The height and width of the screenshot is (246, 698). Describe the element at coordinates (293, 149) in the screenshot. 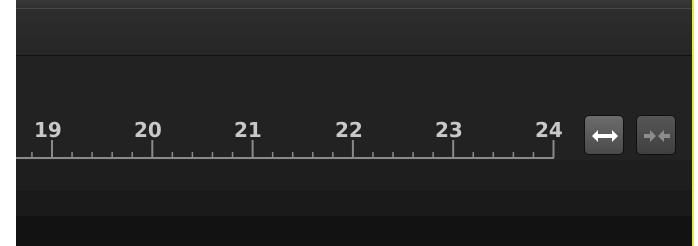

I see `ruler-ticks` at that location.